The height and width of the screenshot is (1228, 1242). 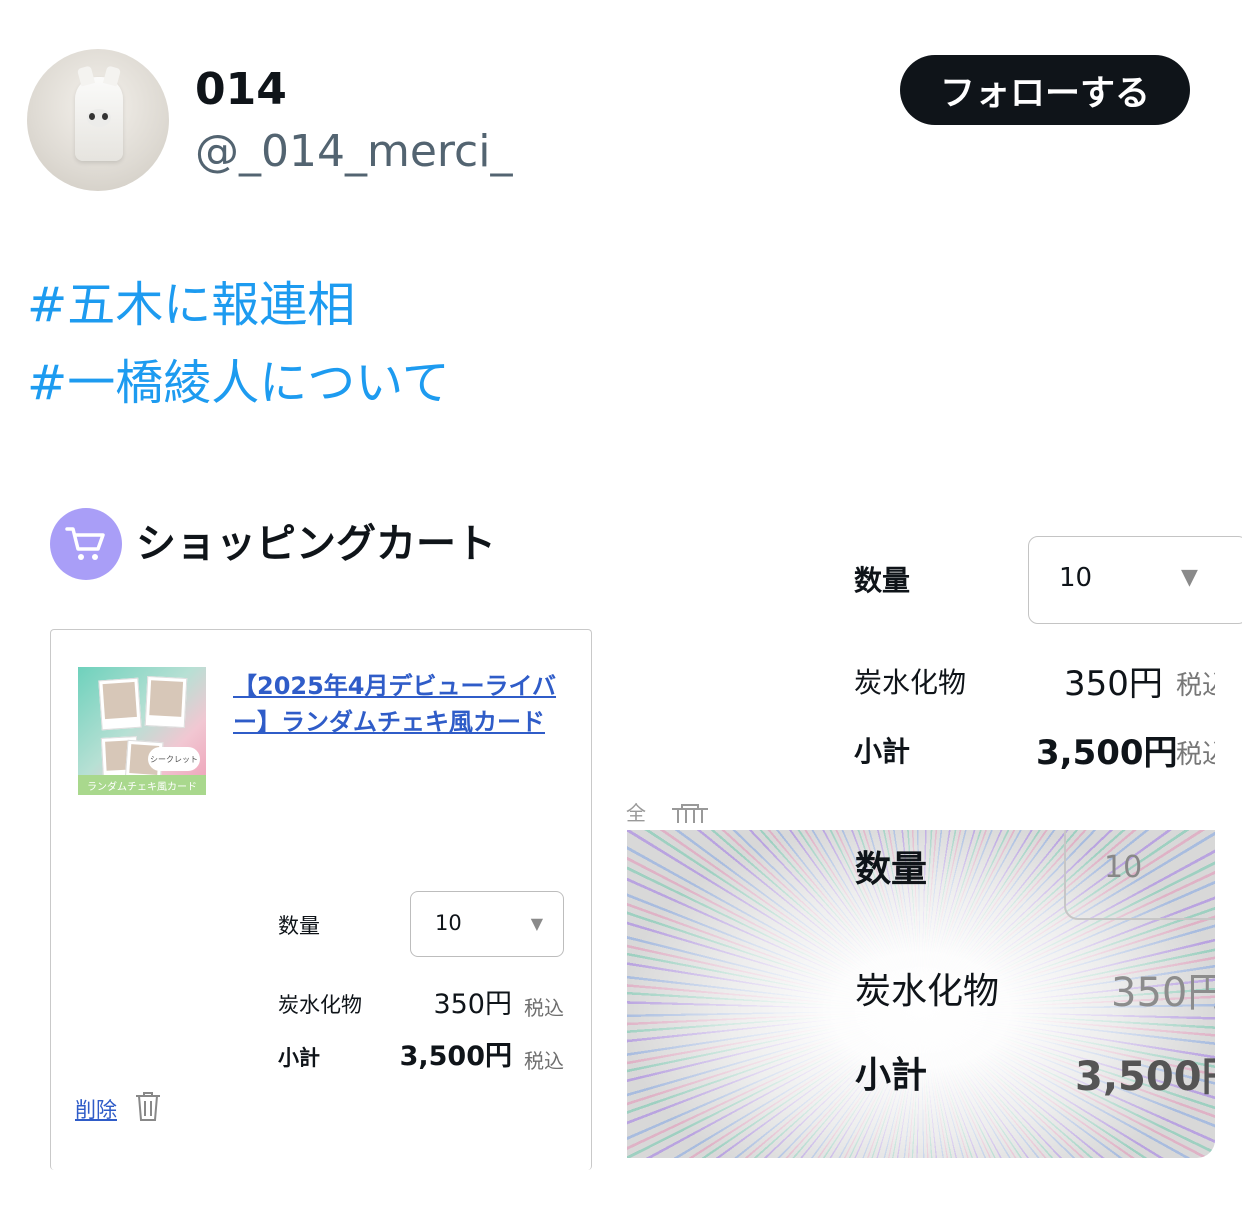 I want to click on subtotal-label: 小計, so click(x=299, y=1058).